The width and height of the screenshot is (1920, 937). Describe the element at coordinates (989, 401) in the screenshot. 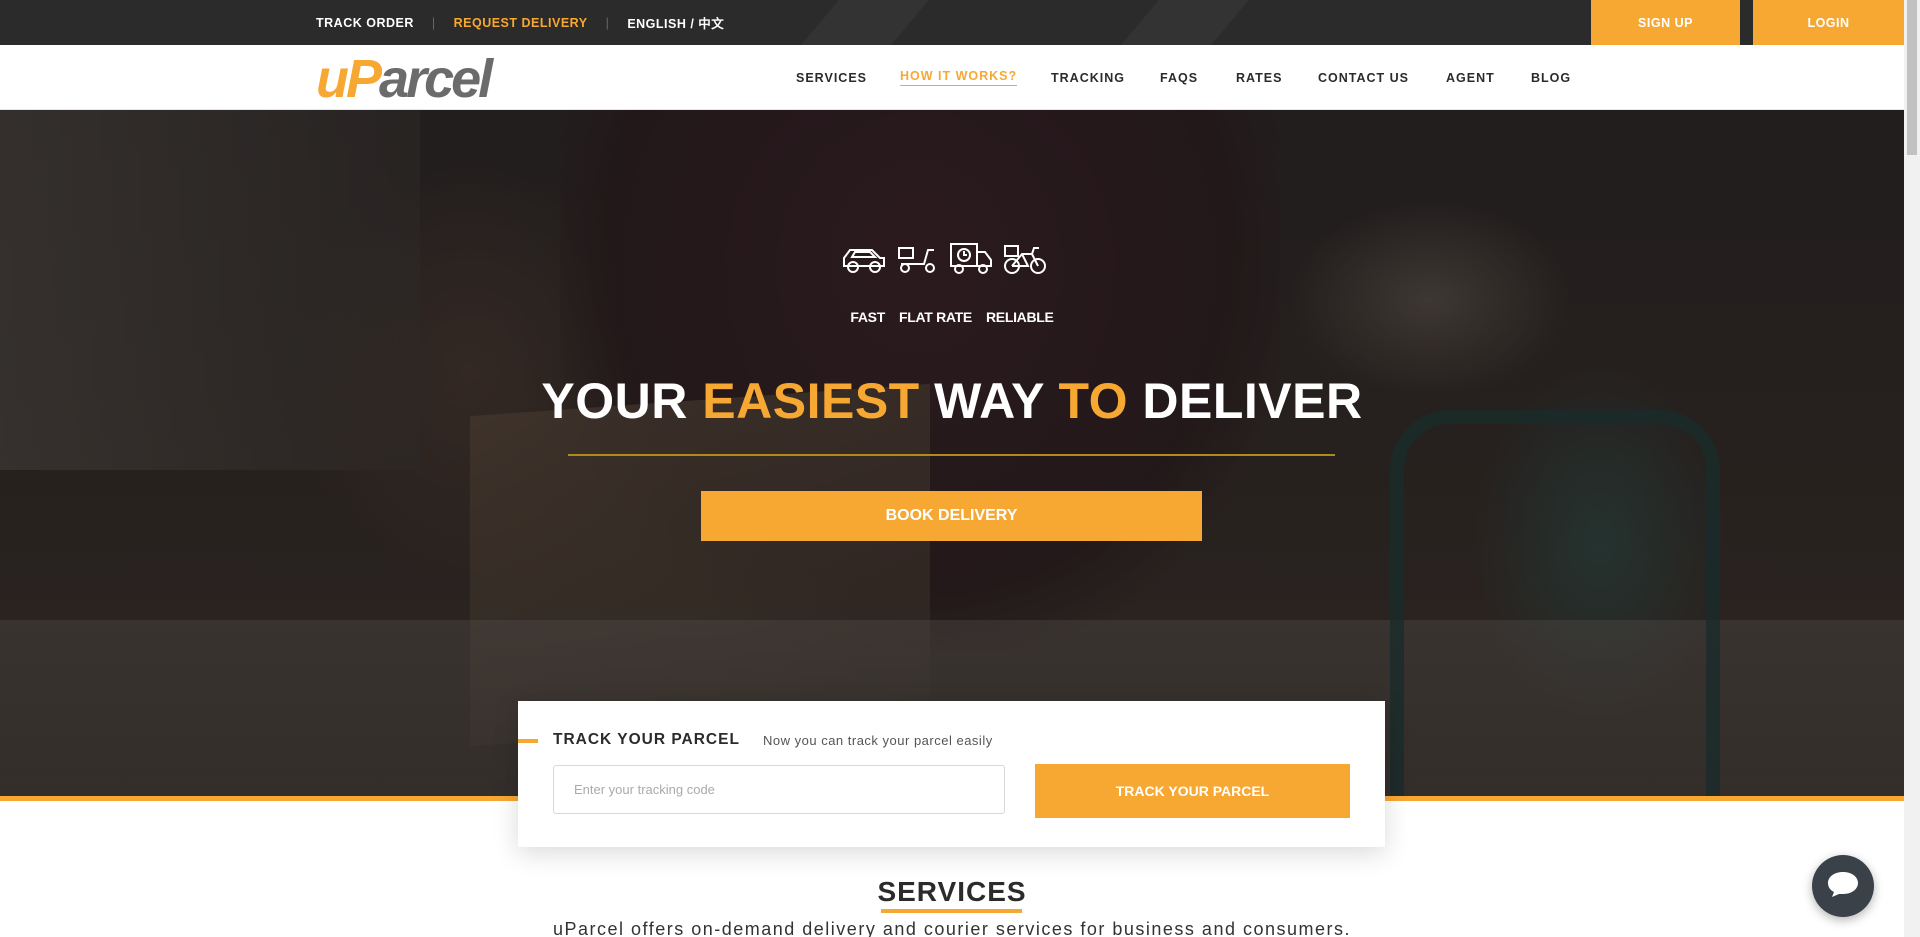

I see `headline-word: WAY` at that location.